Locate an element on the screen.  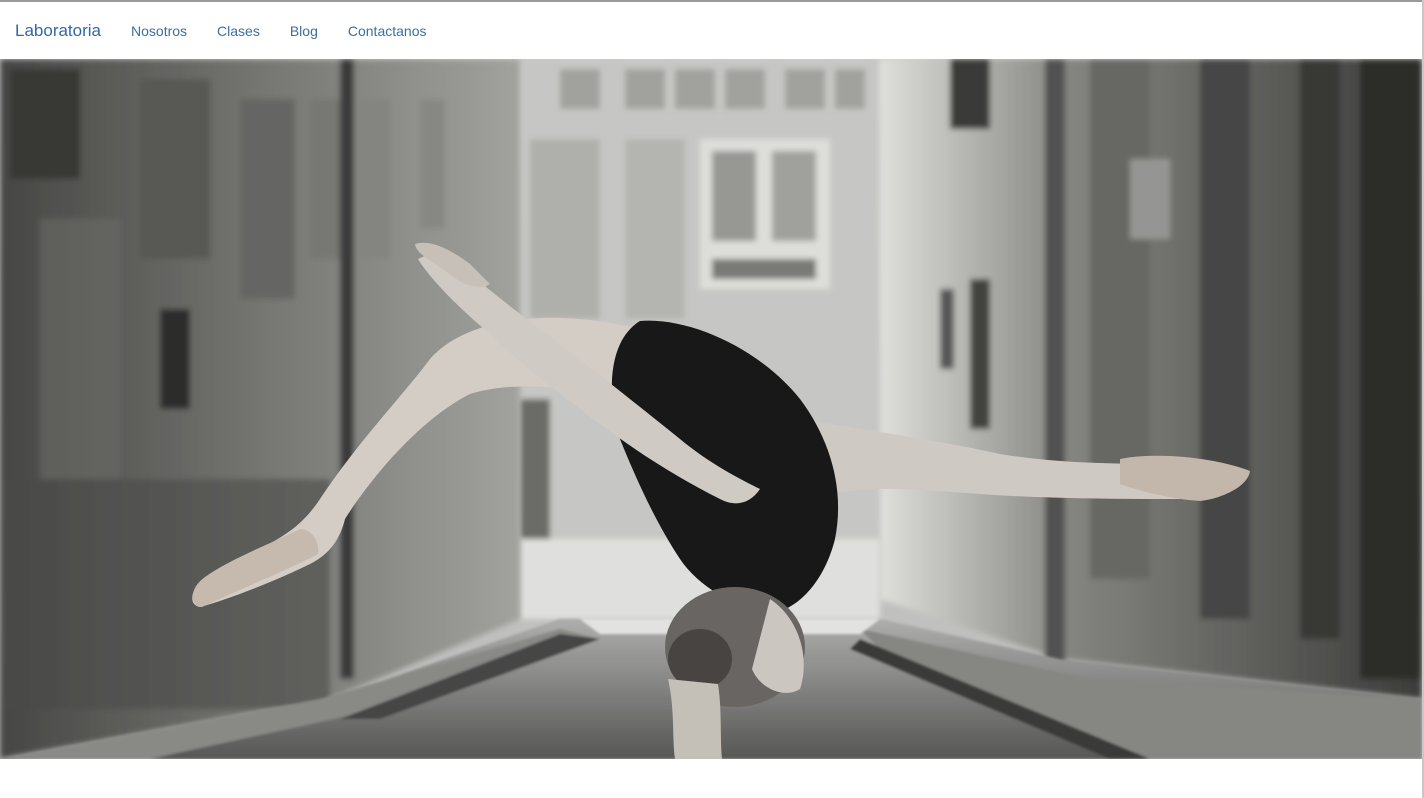
nav-menu: Nosotros Clases Blog Contactanos is located at coordinates (293, 31).